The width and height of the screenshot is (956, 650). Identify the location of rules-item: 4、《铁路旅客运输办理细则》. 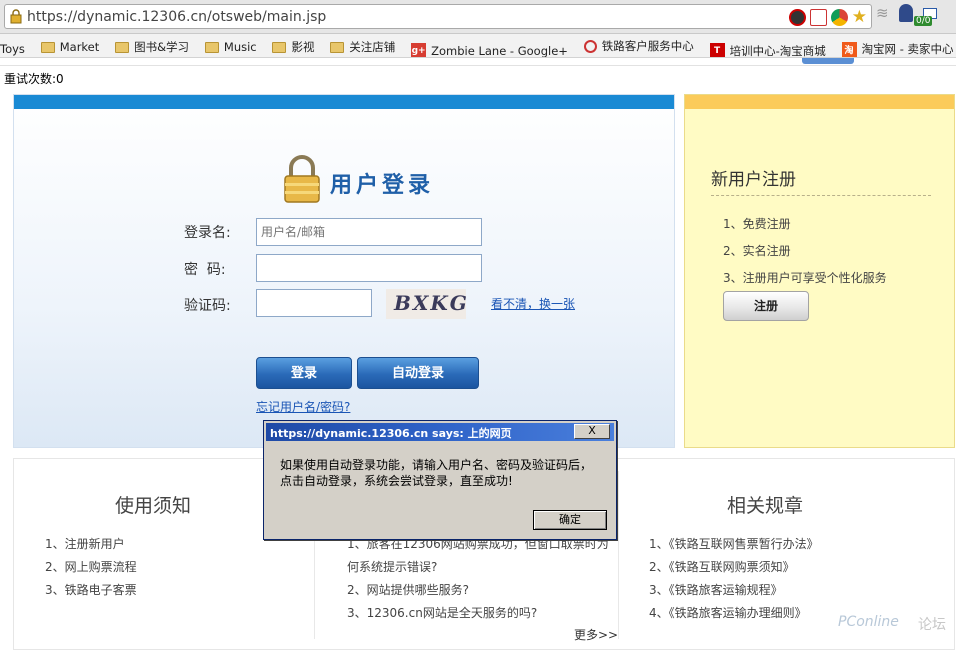
(728, 612).